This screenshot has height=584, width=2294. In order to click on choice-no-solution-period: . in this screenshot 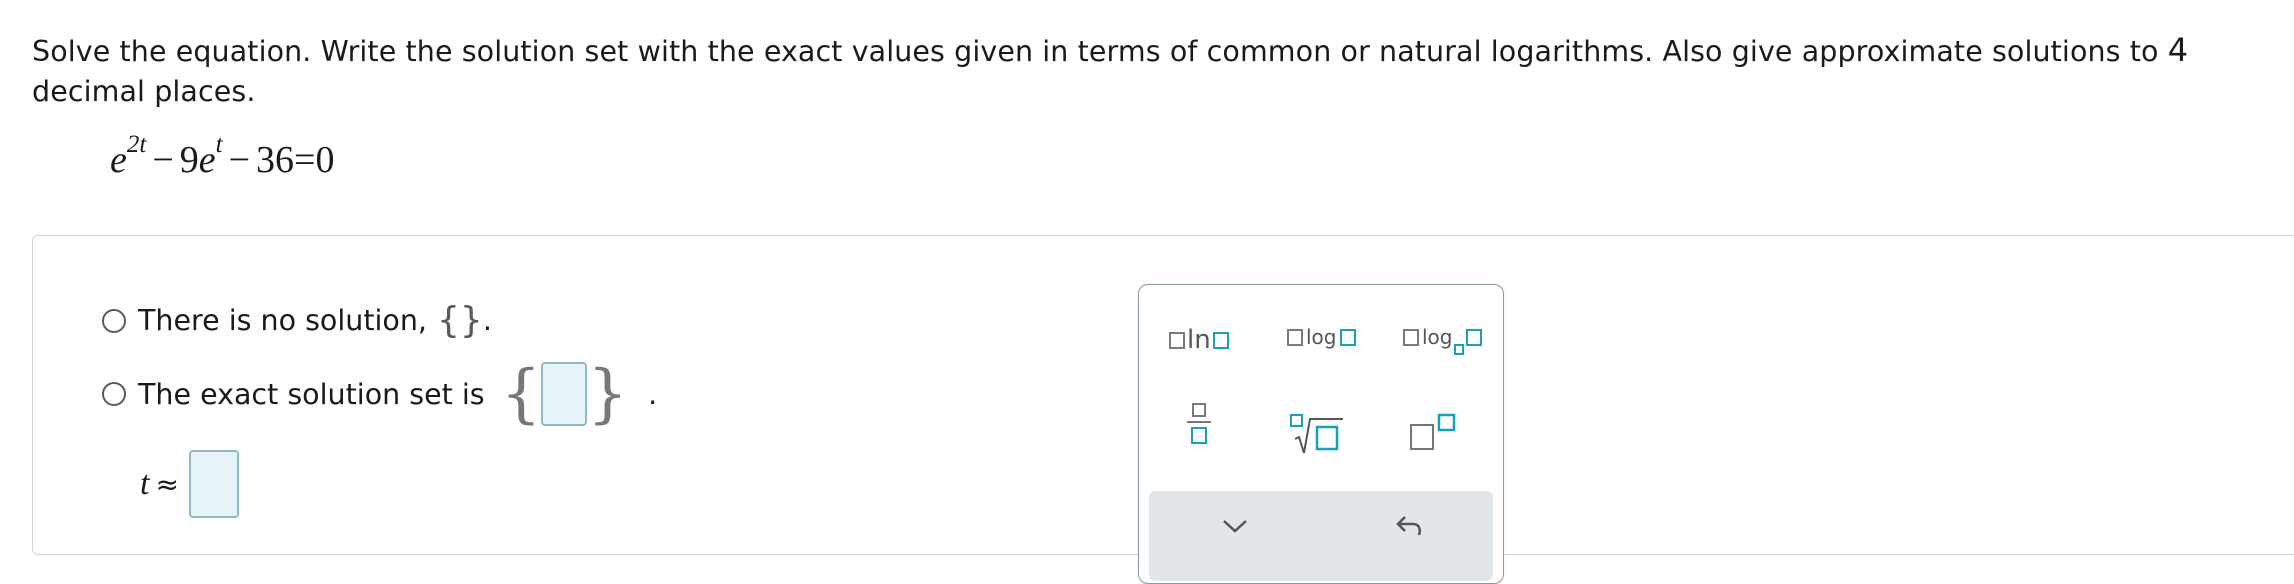, I will do `click(487, 320)`.